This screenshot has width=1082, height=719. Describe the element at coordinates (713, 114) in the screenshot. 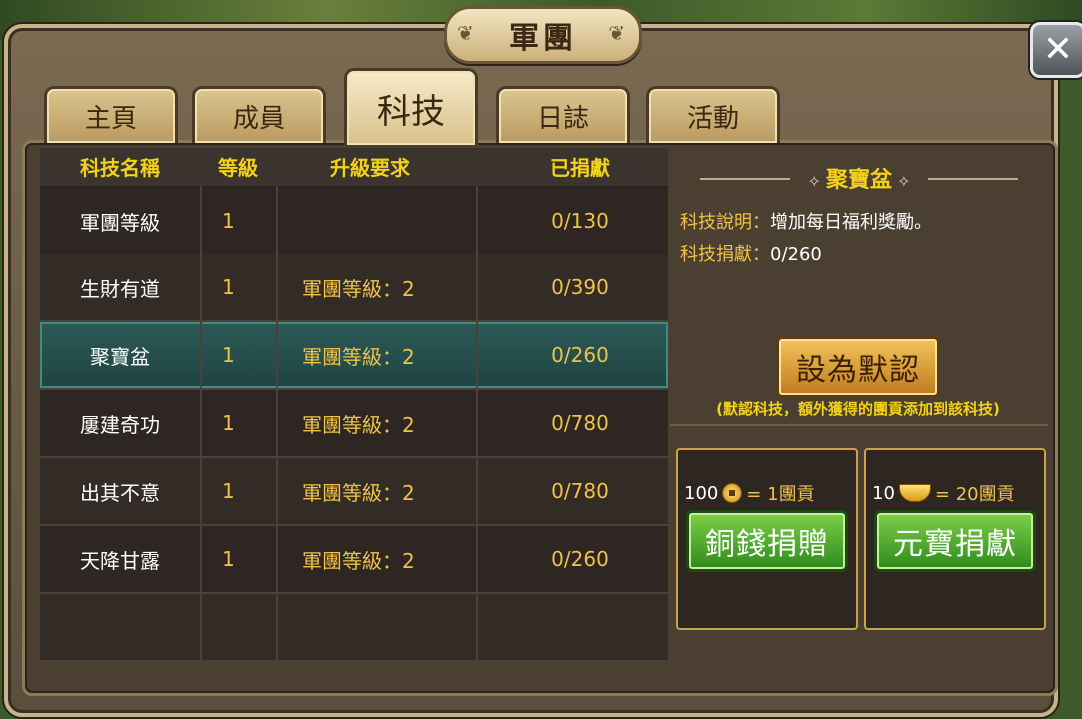

I see `tab-events: 活動` at that location.